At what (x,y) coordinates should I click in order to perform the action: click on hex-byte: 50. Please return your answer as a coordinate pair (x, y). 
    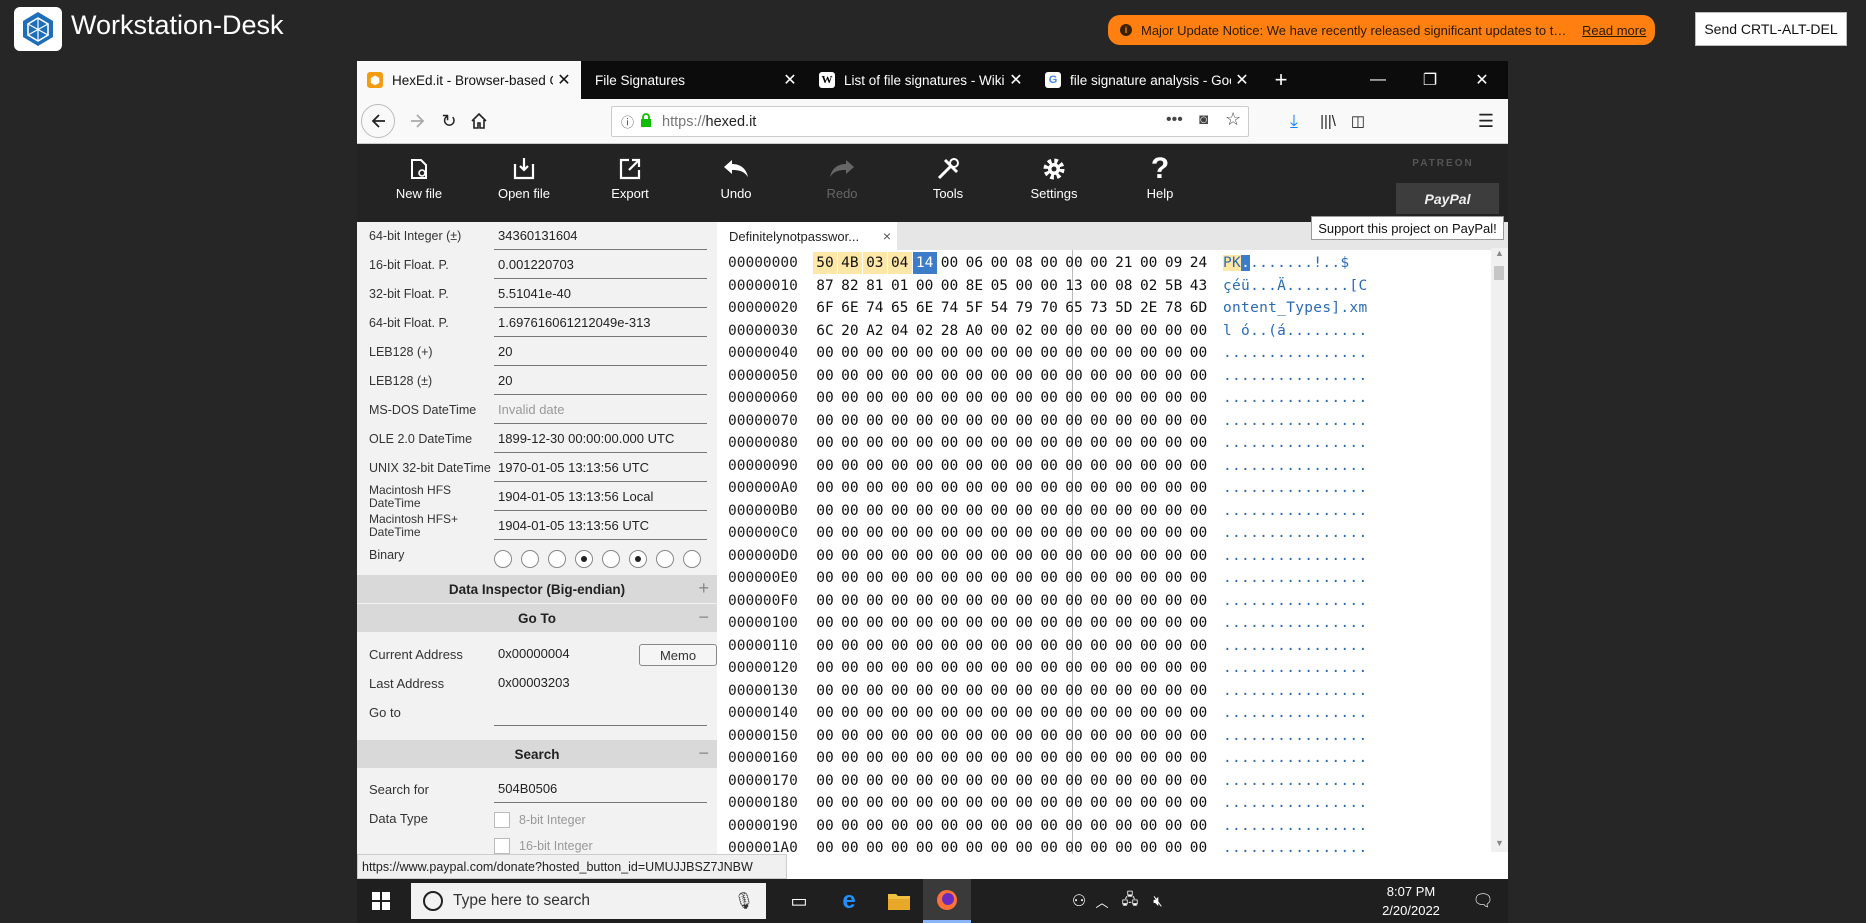
    Looking at the image, I should click on (825, 263).